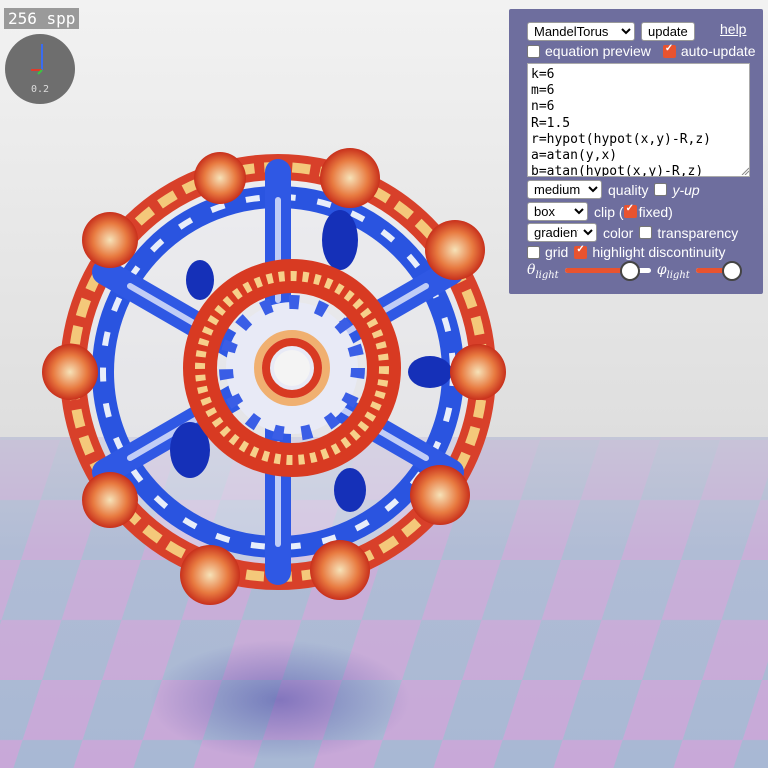 Image resolution: width=768 pixels, height=768 pixels. Describe the element at coordinates (733, 29) in the screenshot. I see `help-link: help` at that location.